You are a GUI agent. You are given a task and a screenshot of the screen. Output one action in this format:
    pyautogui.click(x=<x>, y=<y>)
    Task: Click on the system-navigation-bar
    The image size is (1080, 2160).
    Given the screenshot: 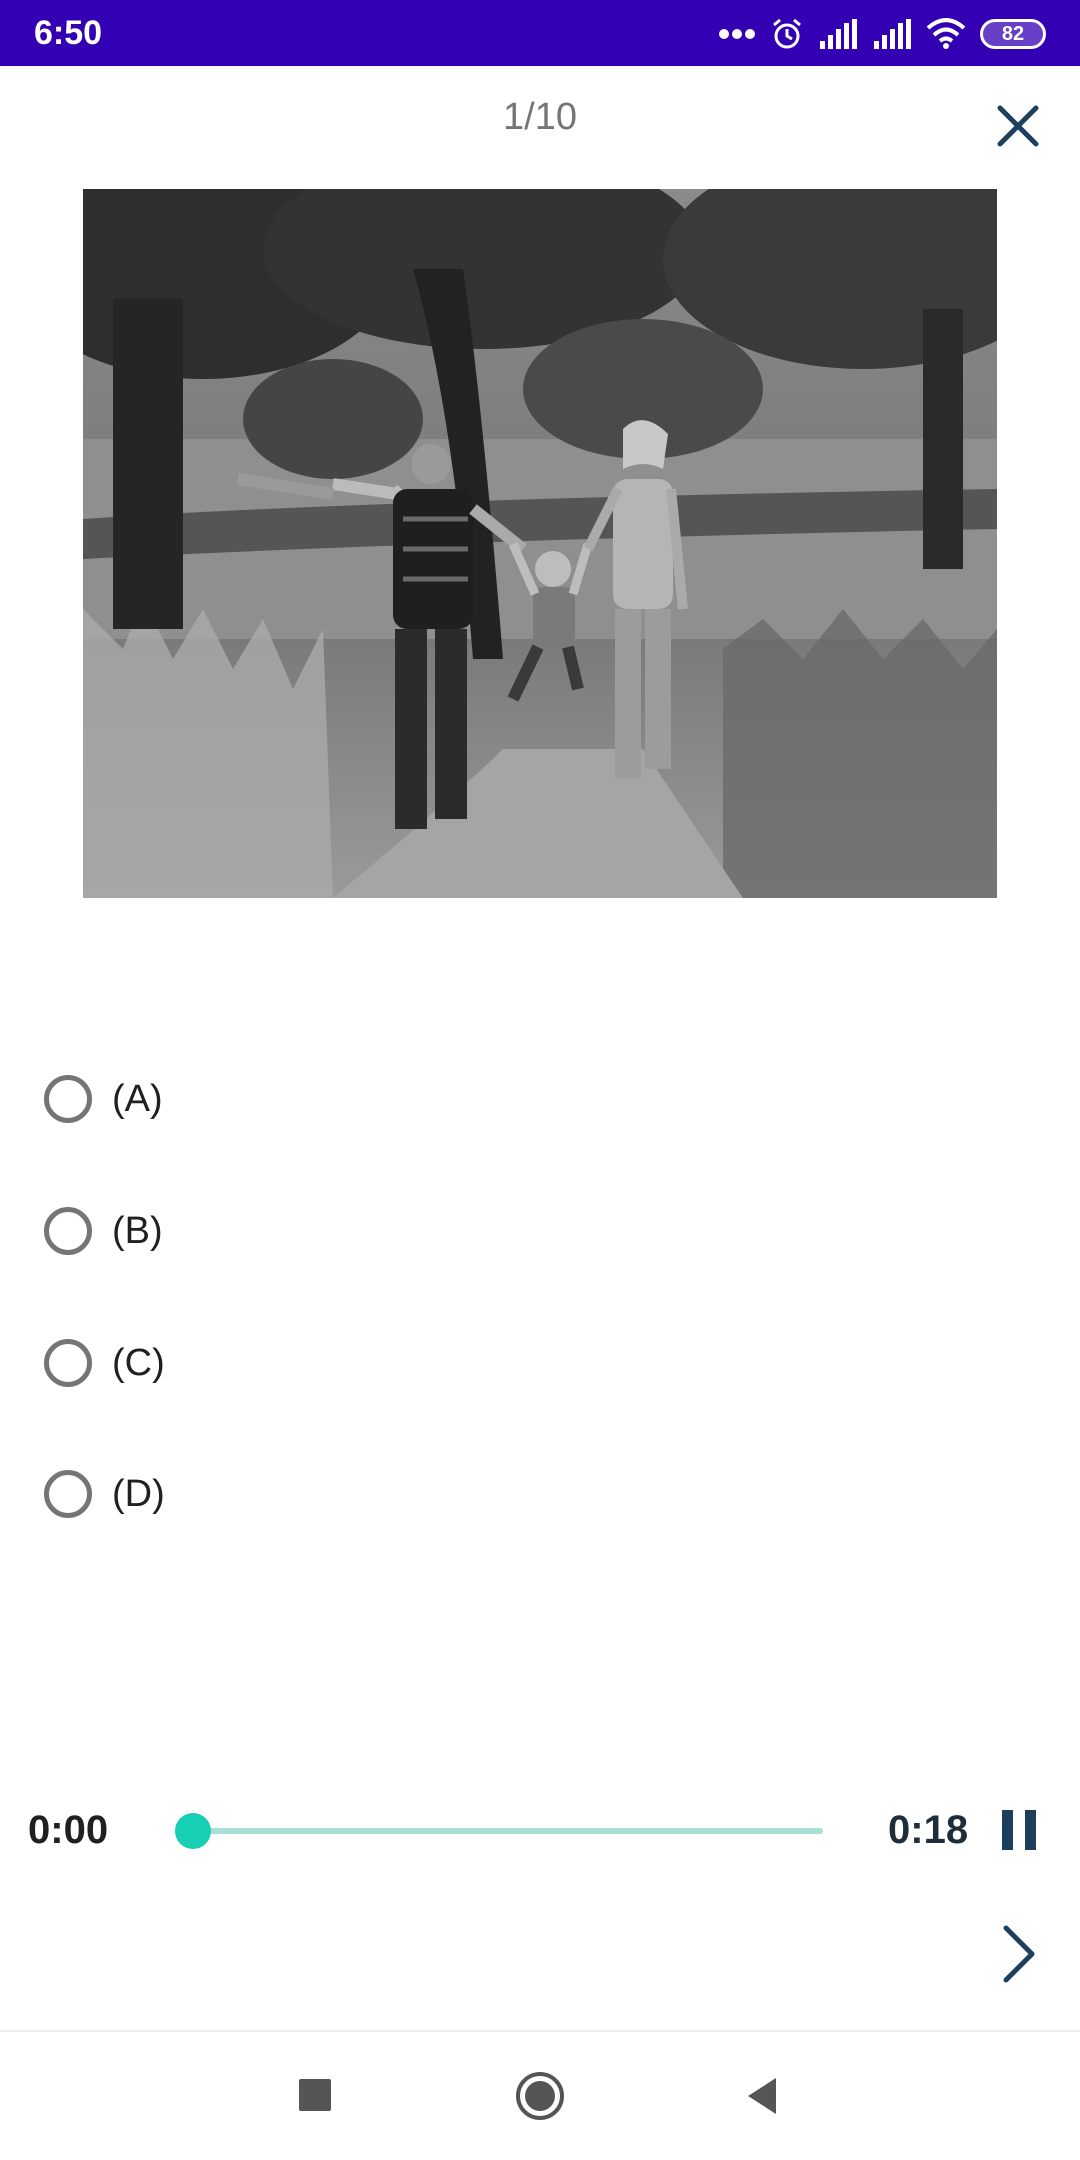 What is the action you would take?
    pyautogui.click(x=540, y=2096)
    